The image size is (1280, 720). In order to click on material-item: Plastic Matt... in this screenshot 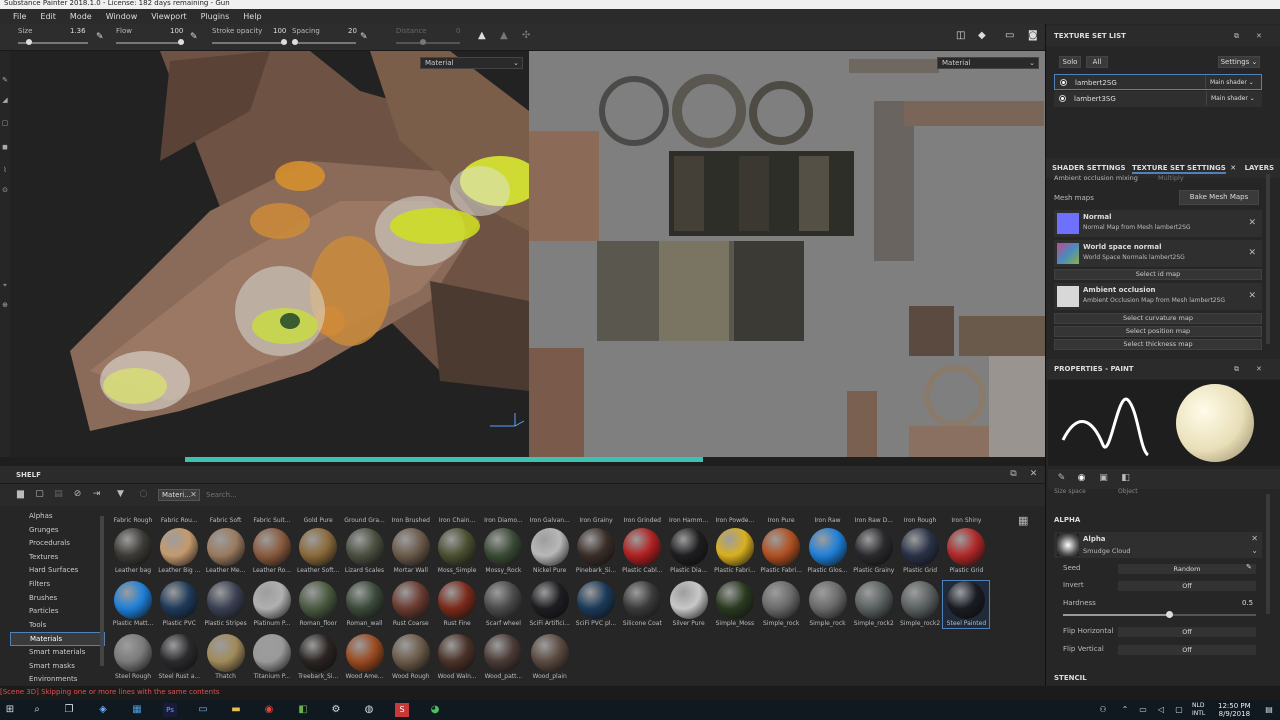, I will do `click(133, 604)`.